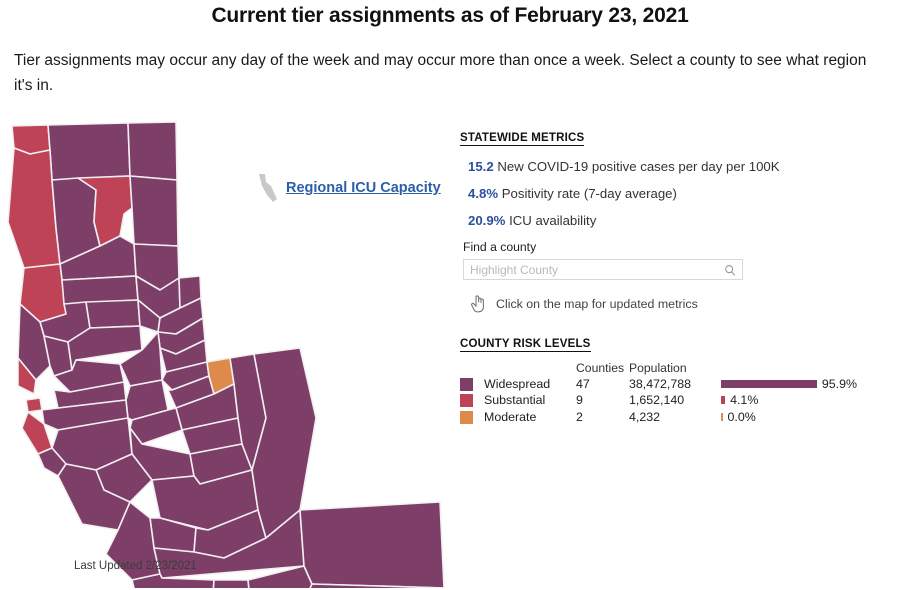  Describe the element at coordinates (801, 400) in the screenshot. I see `risk-share-substantial: 4.1%` at that location.